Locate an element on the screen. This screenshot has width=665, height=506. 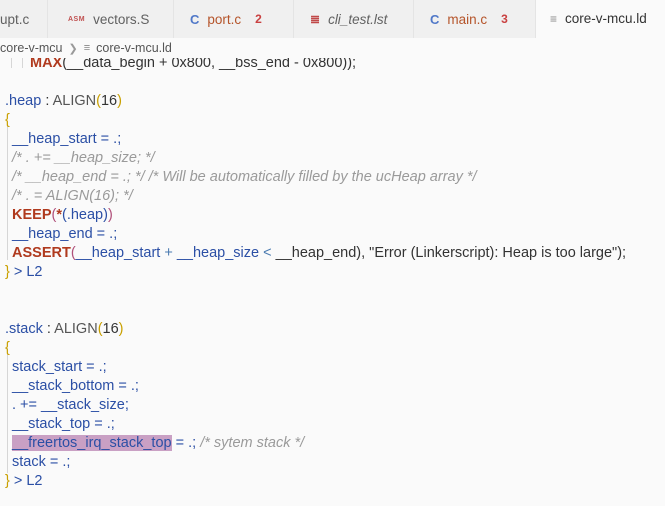
problem-count-badge: 2 is located at coordinates (258, 19).